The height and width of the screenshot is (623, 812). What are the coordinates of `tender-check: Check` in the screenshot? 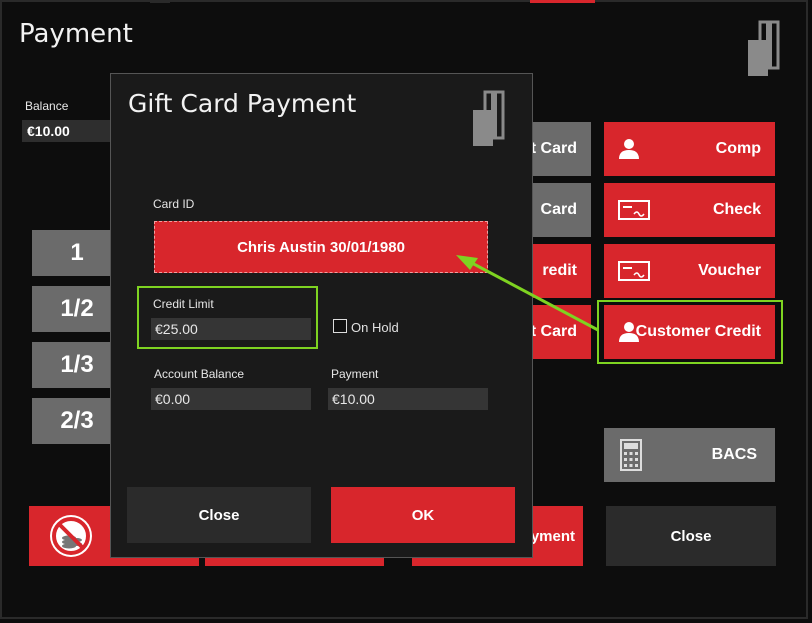 It's located at (689, 210).